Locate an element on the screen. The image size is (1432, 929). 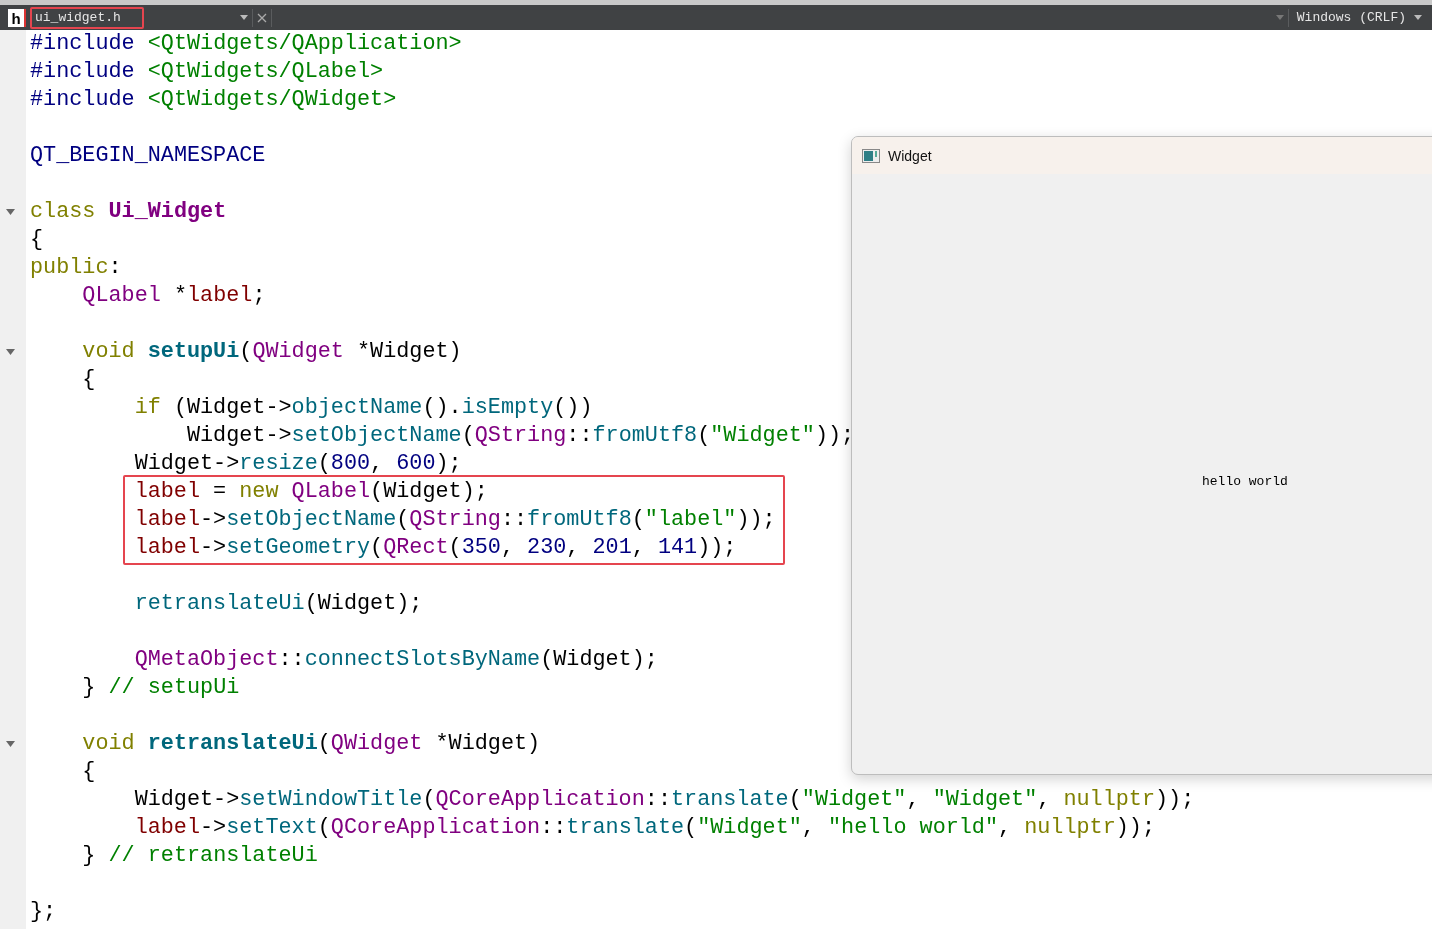
code-line: } // retranslateUi is located at coordinates (200, 856).